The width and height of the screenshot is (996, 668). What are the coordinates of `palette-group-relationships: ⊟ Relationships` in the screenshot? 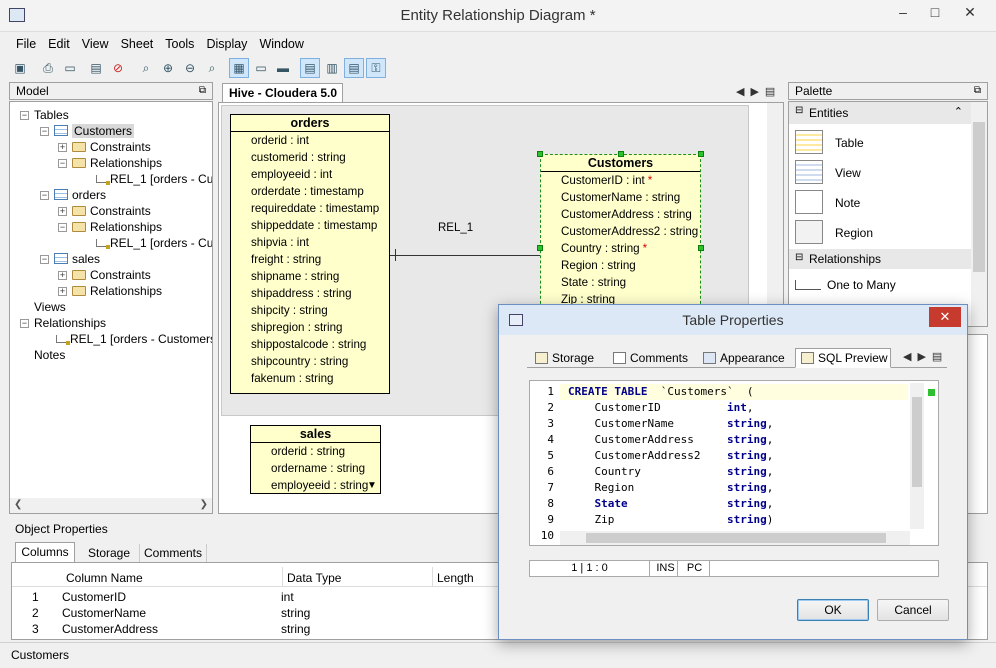 It's located at (880, 259).